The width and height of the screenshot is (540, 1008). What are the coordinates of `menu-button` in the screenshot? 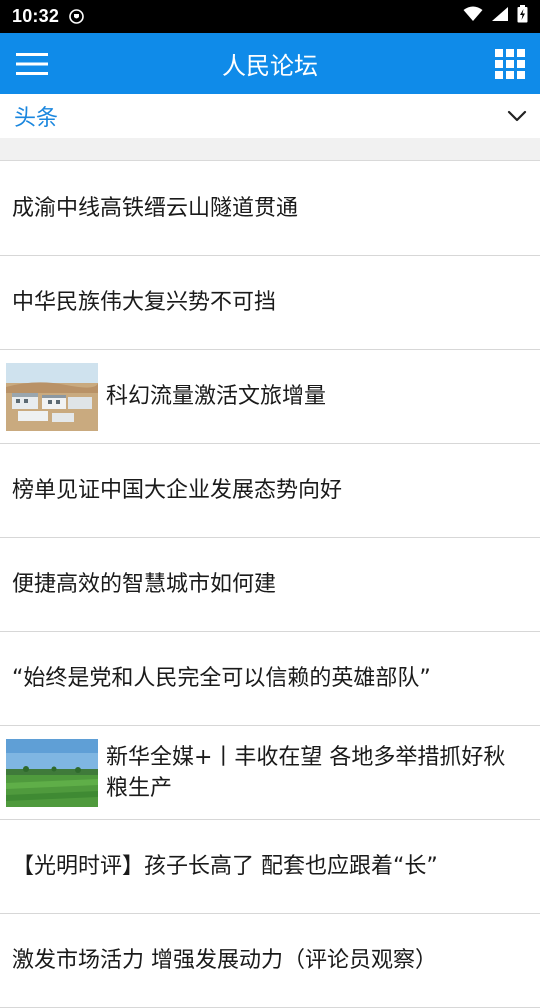 It's located at (32, 64).